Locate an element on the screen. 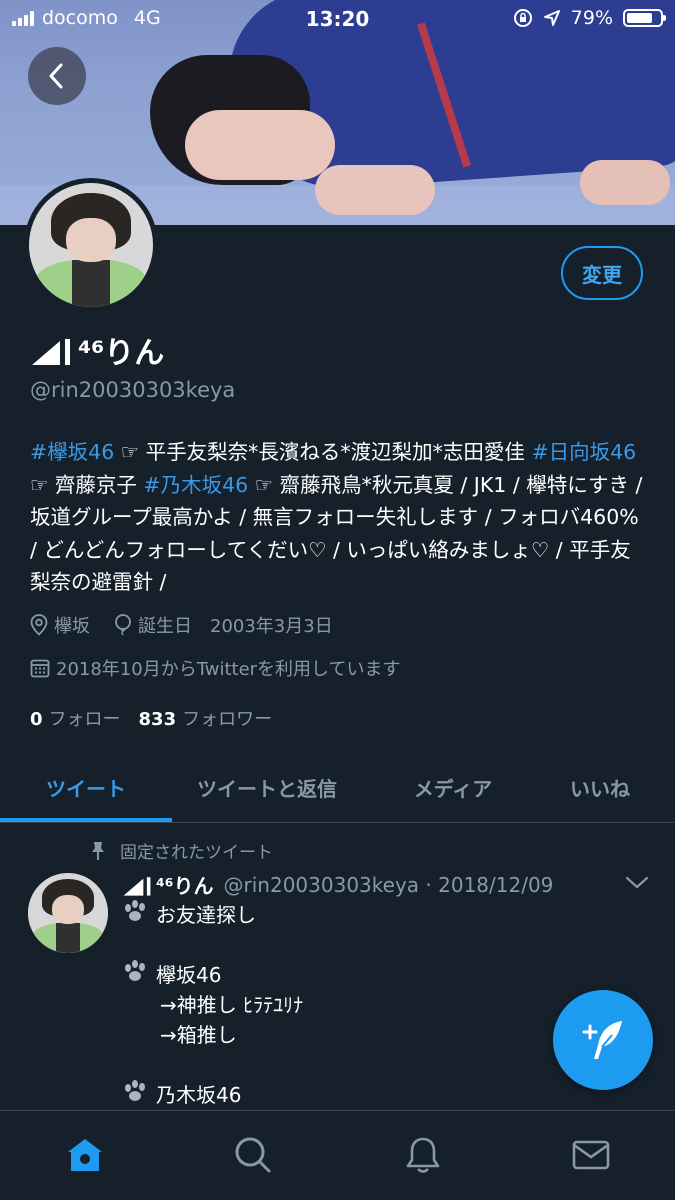 This screenshot has height=1200, width=675. tweet-more-button is located at coordinates (637, 884).